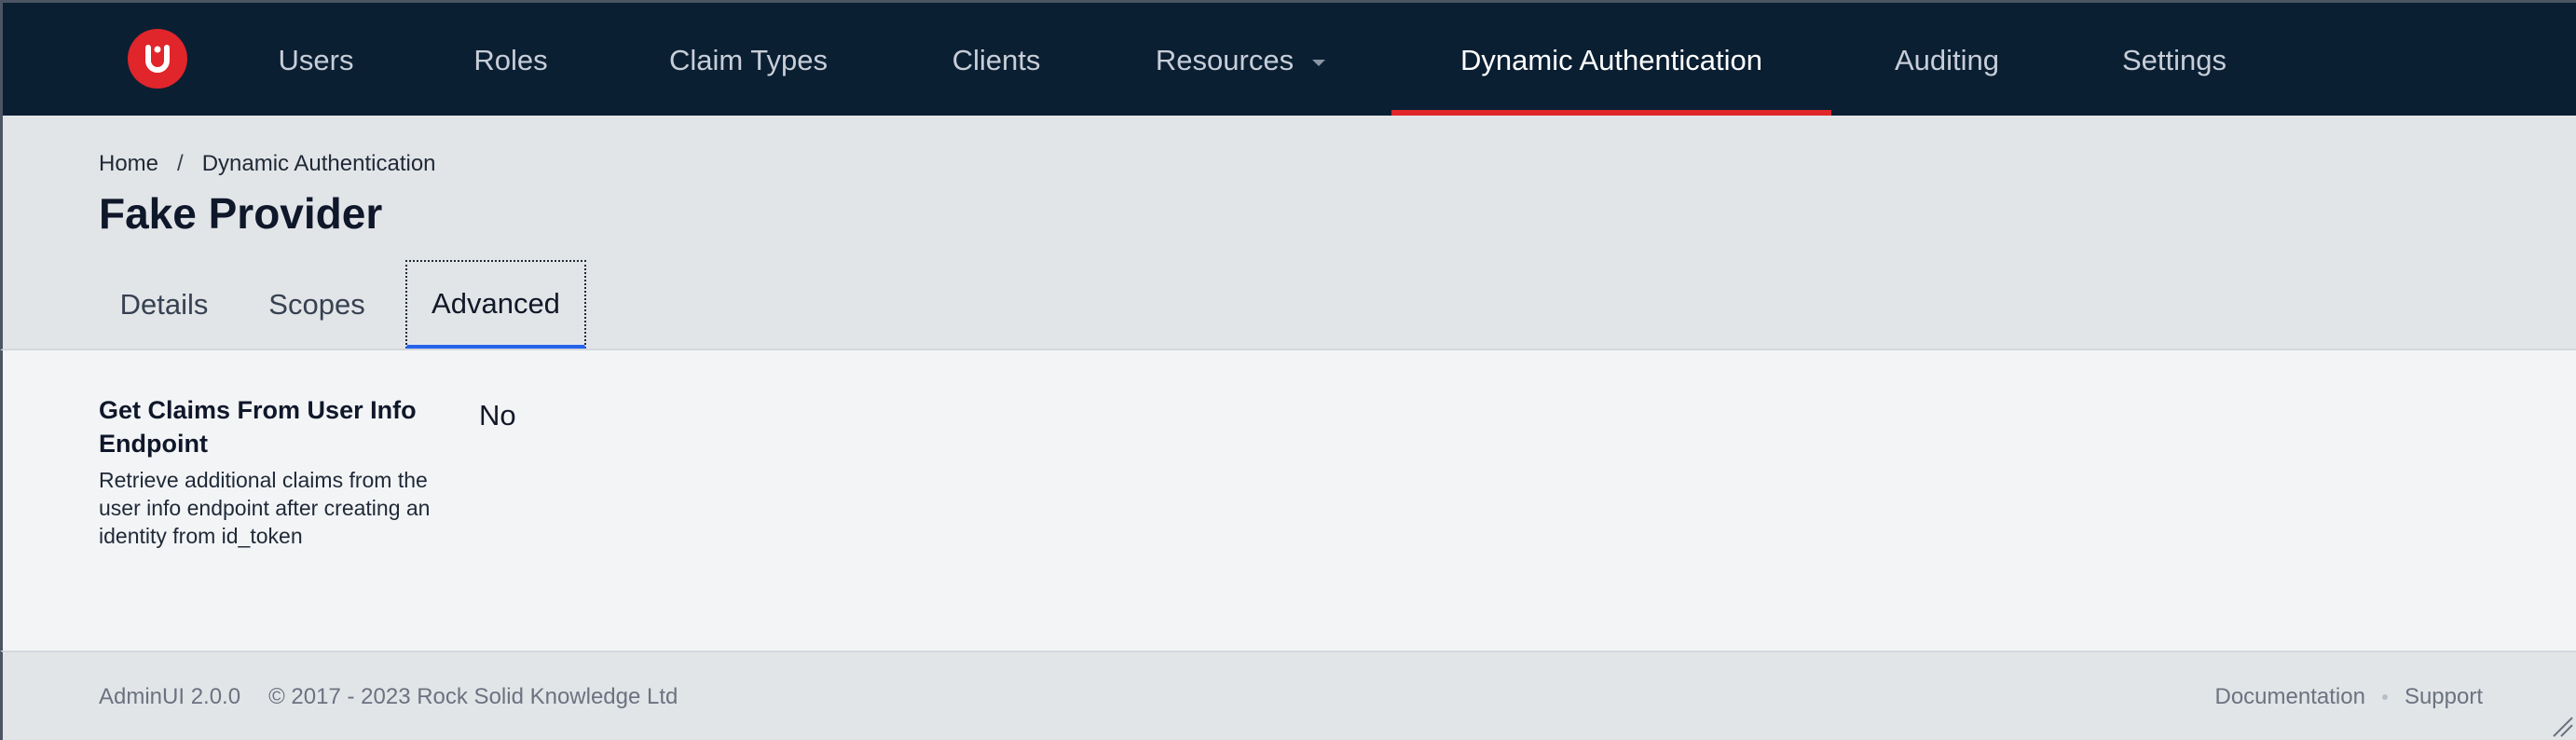  I want to click on nav-item-users: Users, so click(316, 60).